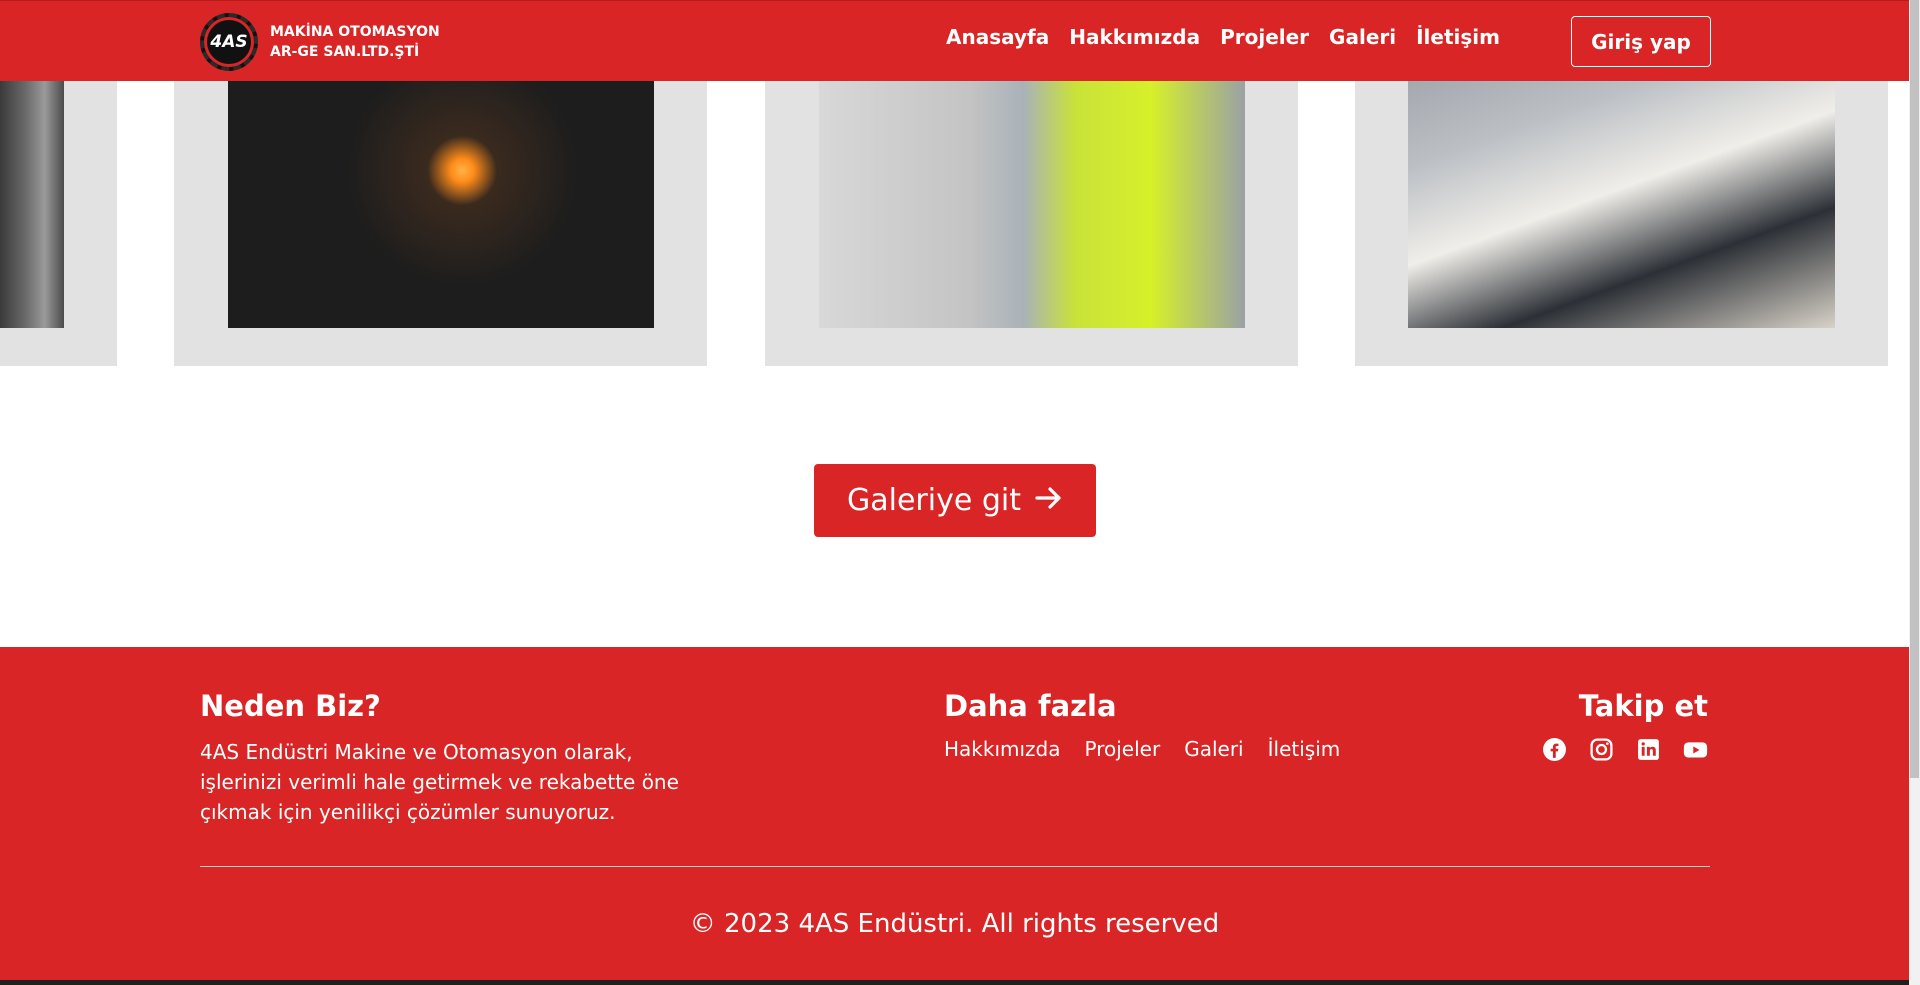 The height and width of the screenshot is (985, 1920). I want to click on footer-follow-section: Takip et, so click(1625, 725).